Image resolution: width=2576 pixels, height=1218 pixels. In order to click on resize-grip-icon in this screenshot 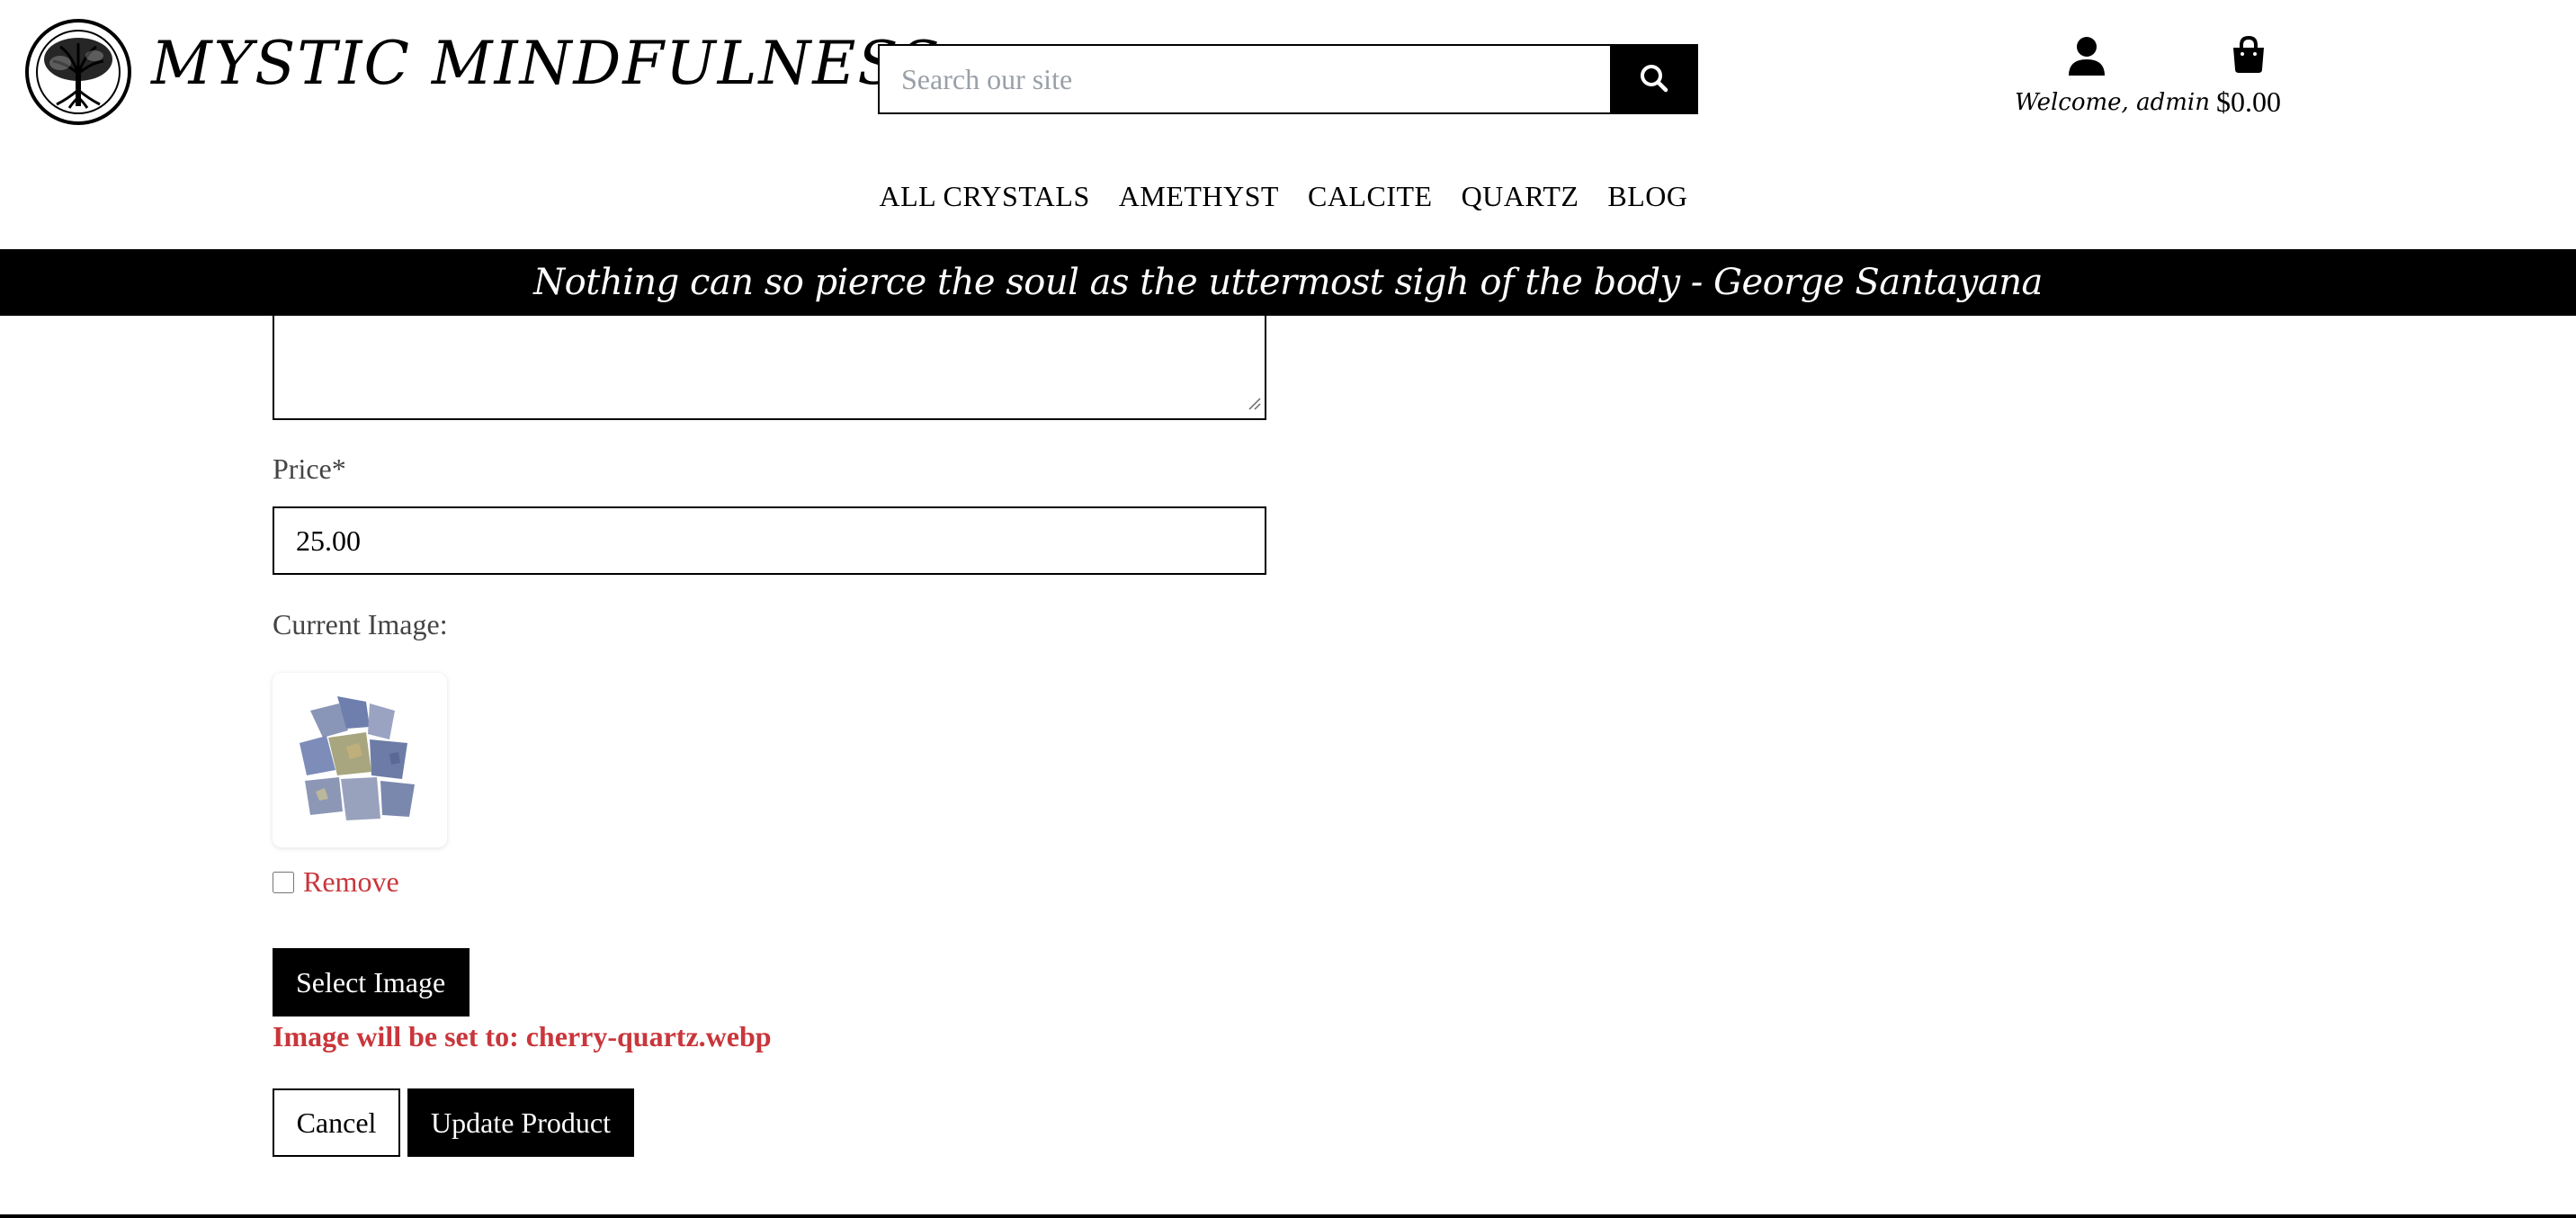, I will do `click(1254, 406)`.